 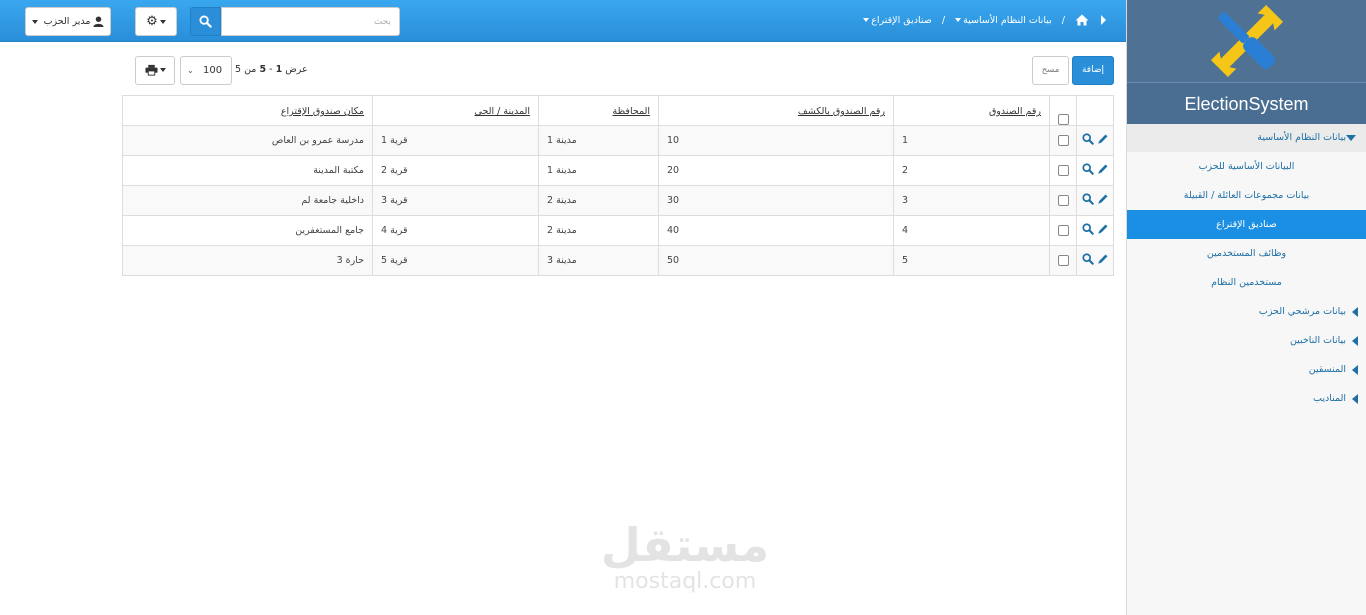 What do you see at coordinates (455, 200) in the screenshot?
I see `cell-city: قرية 3` at bounding box center [455, 200].